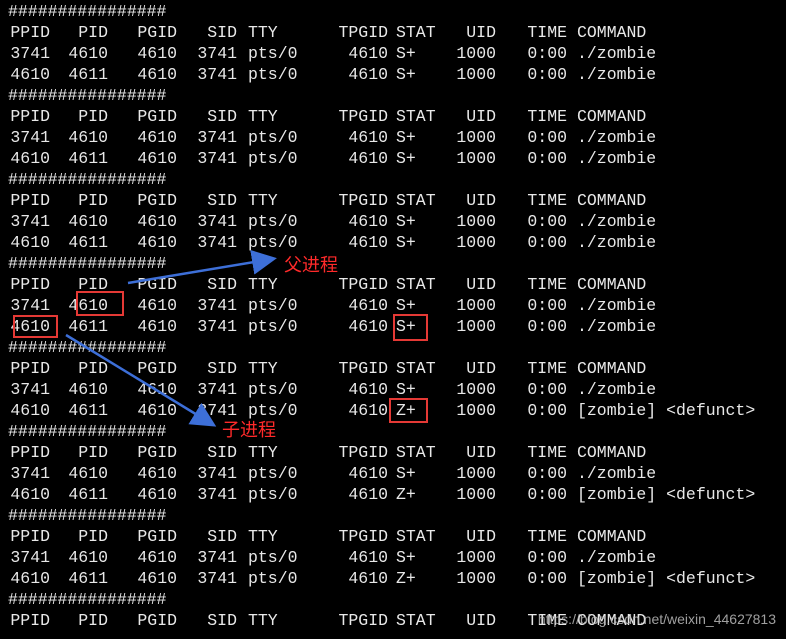 The width and height of the screenshot is (786, 639). Describe the element at coordinates (141, 380) in the screenshot. I see `child-arrow` at that location.